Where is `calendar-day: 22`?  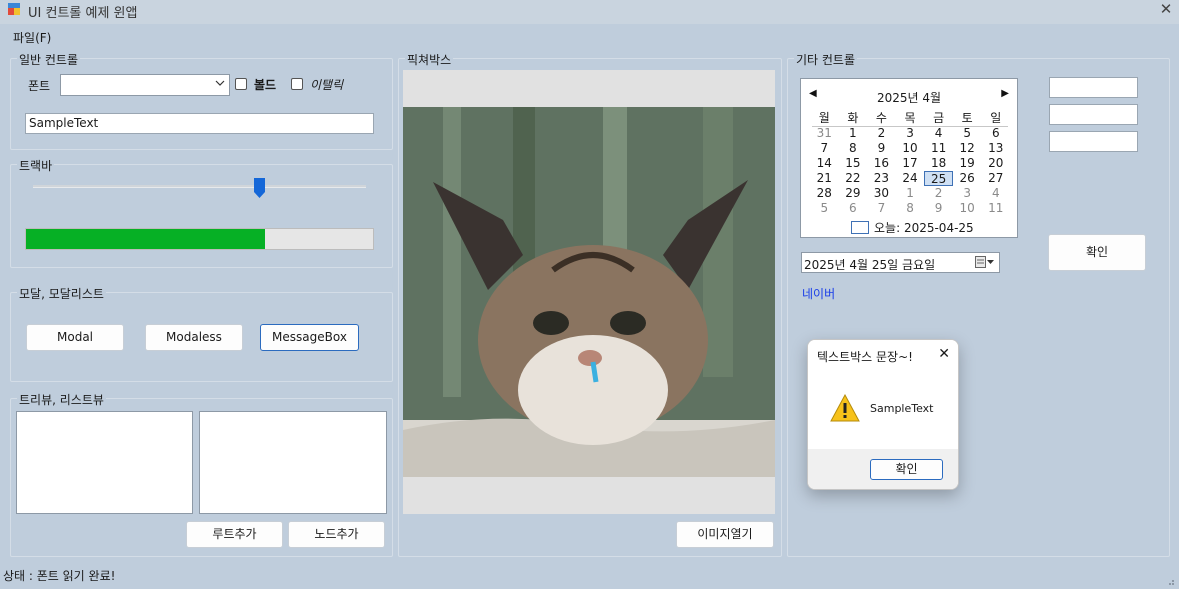
calendar-day: 22 is located at coordinates (853, 178).